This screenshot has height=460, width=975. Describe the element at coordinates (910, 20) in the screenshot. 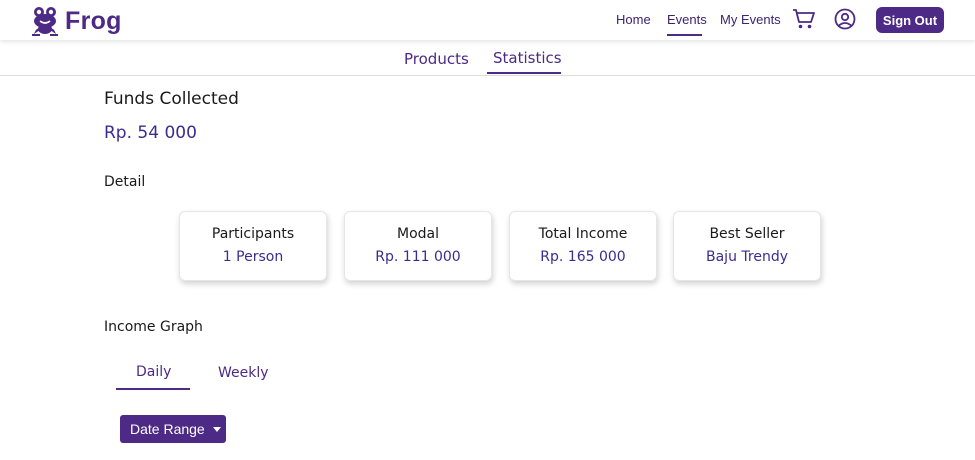

I see `sign-out-button: Sign Out` at that location.